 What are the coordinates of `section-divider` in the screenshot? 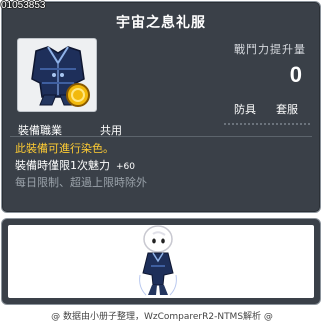 It's located at (161, 136).